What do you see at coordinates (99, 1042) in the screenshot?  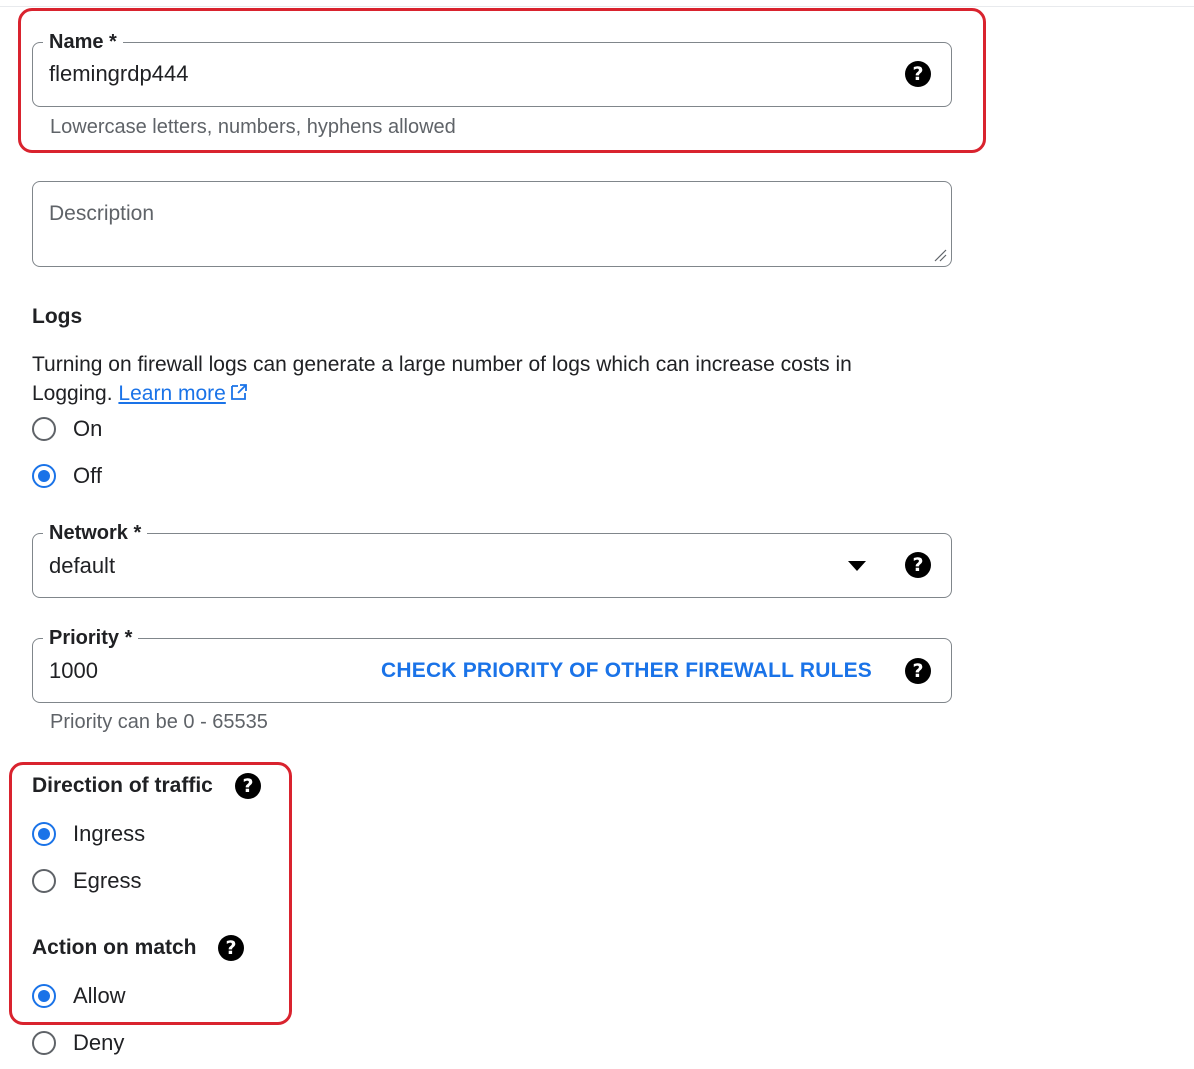 I see `radio-label: Deny` at bounding box center [99, 1042].